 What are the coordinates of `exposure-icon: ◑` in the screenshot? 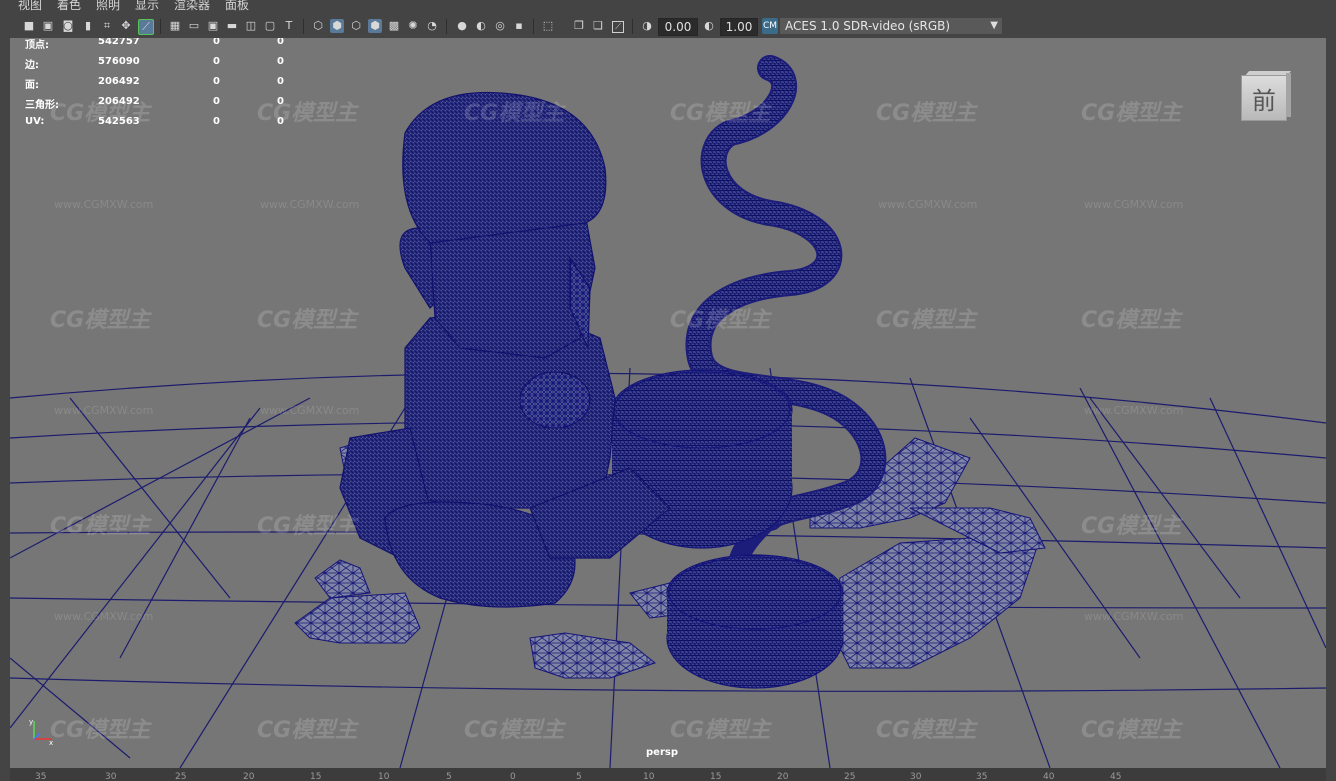 It's located at (647, 26).